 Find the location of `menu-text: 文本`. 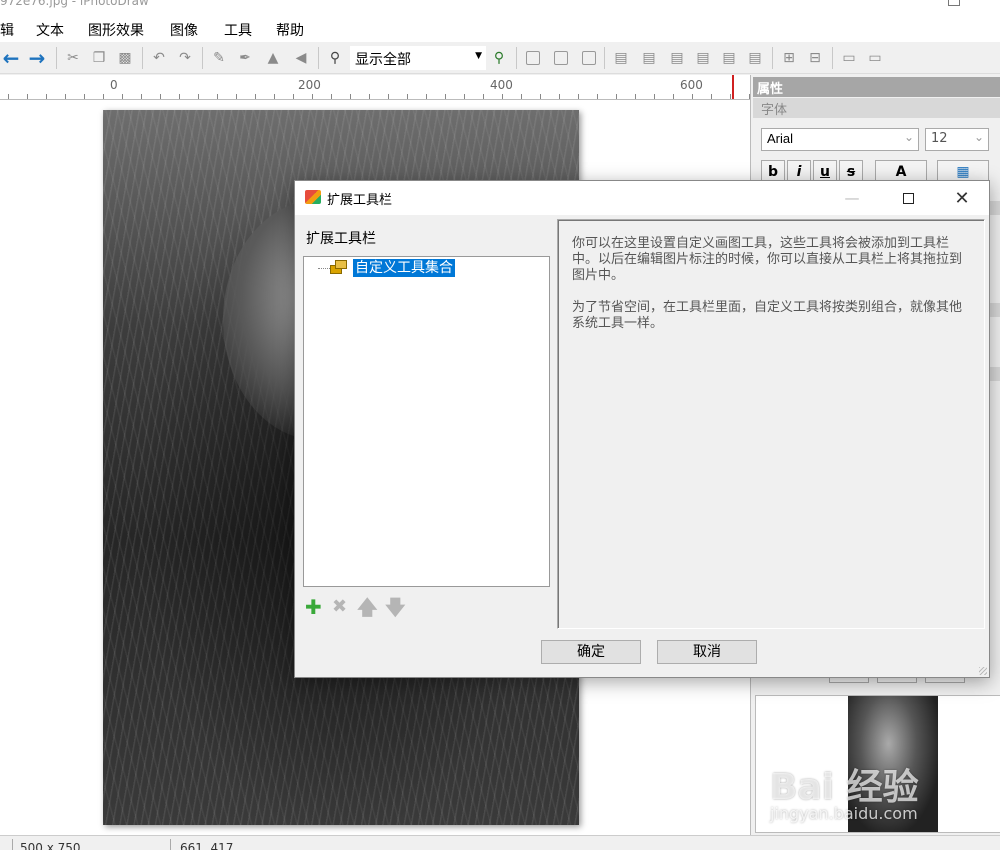

menu-text: 文本 is located at coordinates (50, 30).